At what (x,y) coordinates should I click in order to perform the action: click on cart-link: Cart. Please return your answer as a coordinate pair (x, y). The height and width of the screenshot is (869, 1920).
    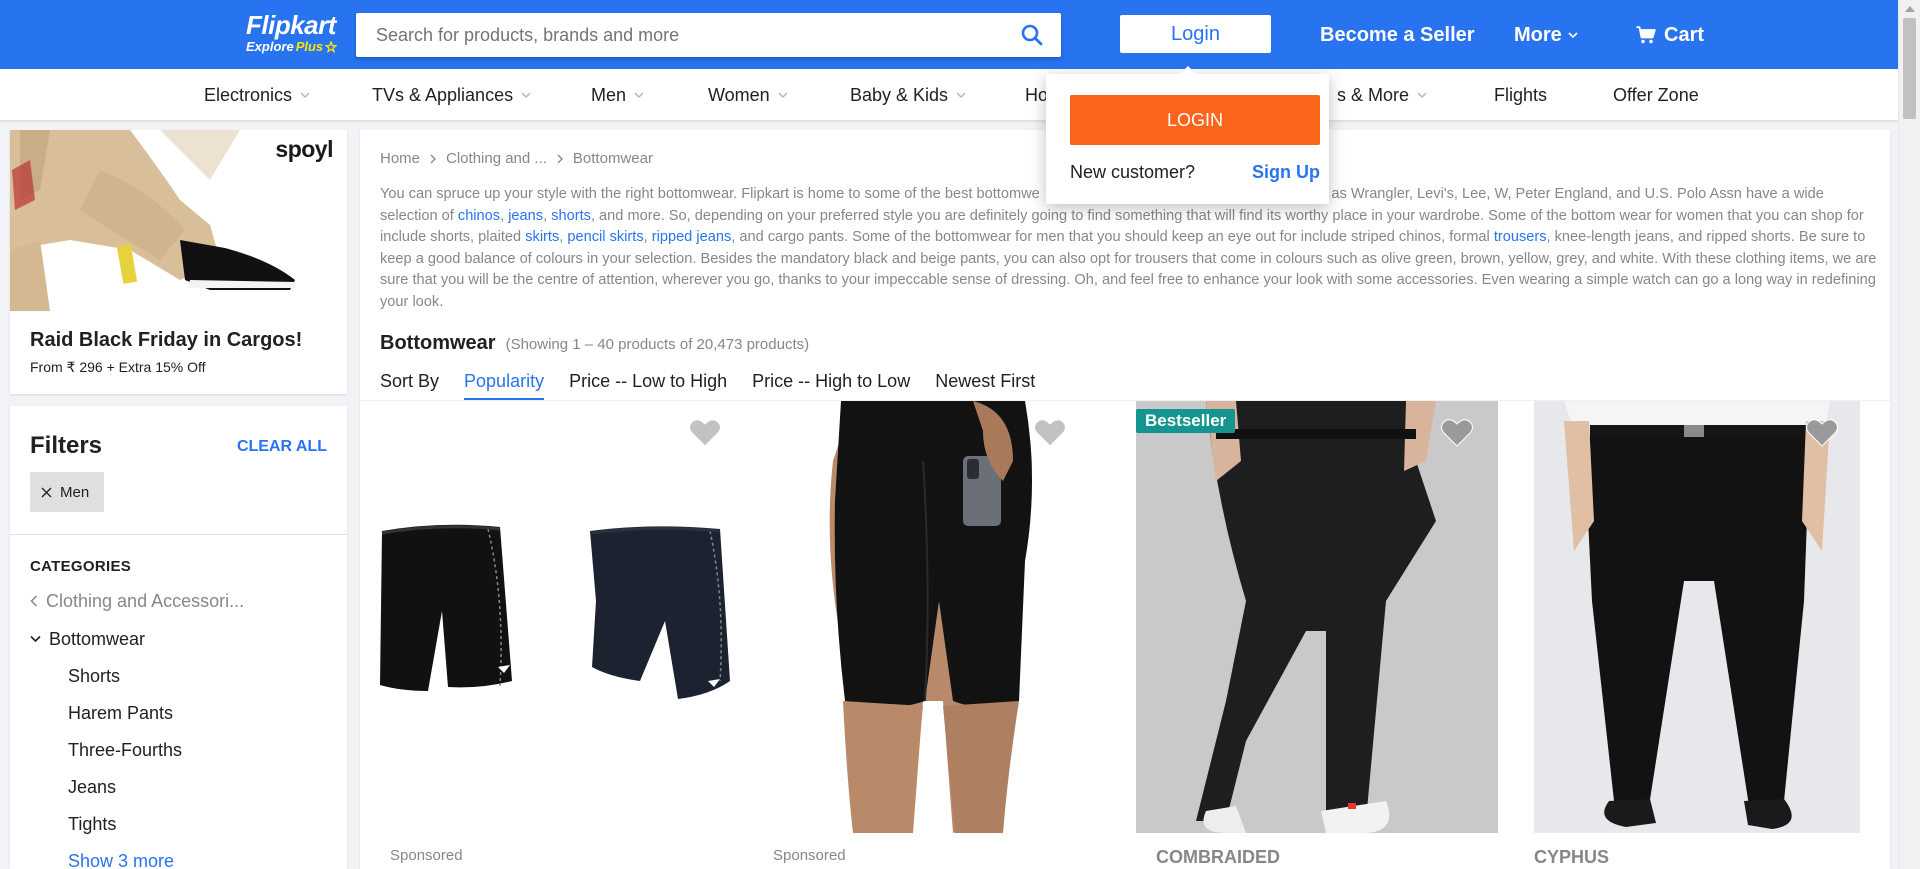
    Looking at the image, I should click on (1670, 35).